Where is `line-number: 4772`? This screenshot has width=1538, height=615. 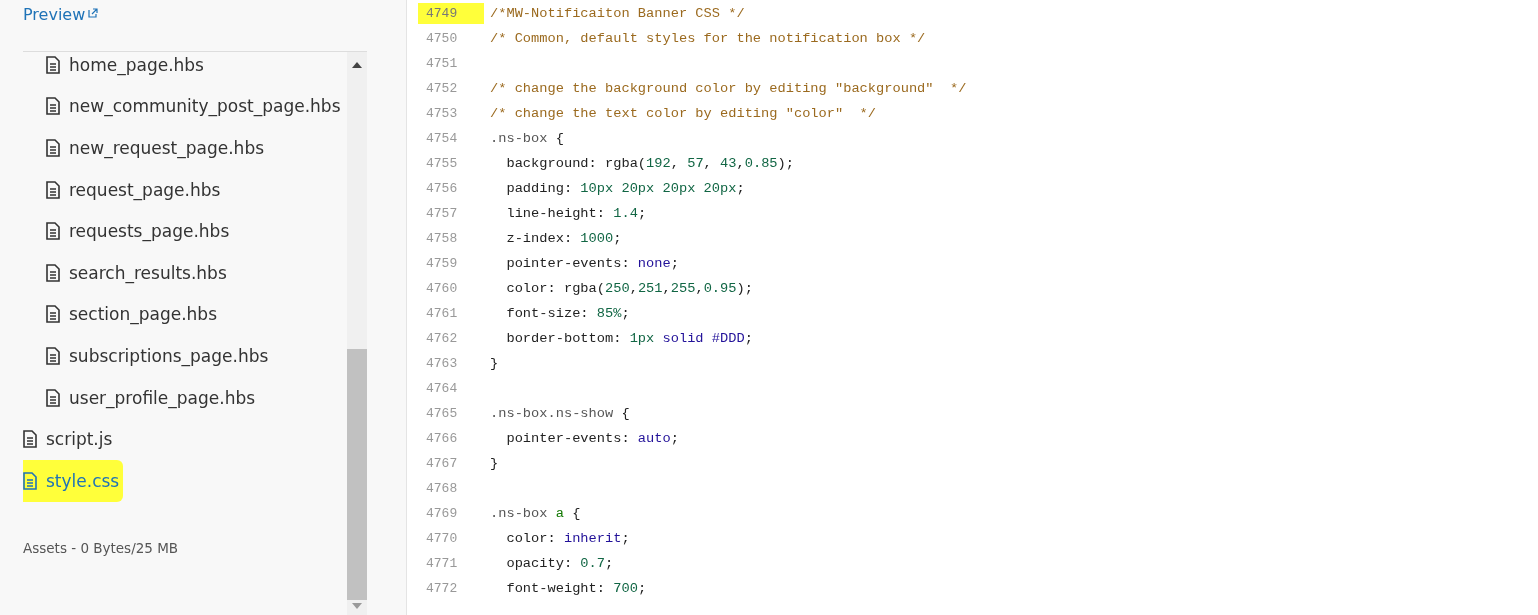
line-number: 4772 is located at coordinates (442, 589).